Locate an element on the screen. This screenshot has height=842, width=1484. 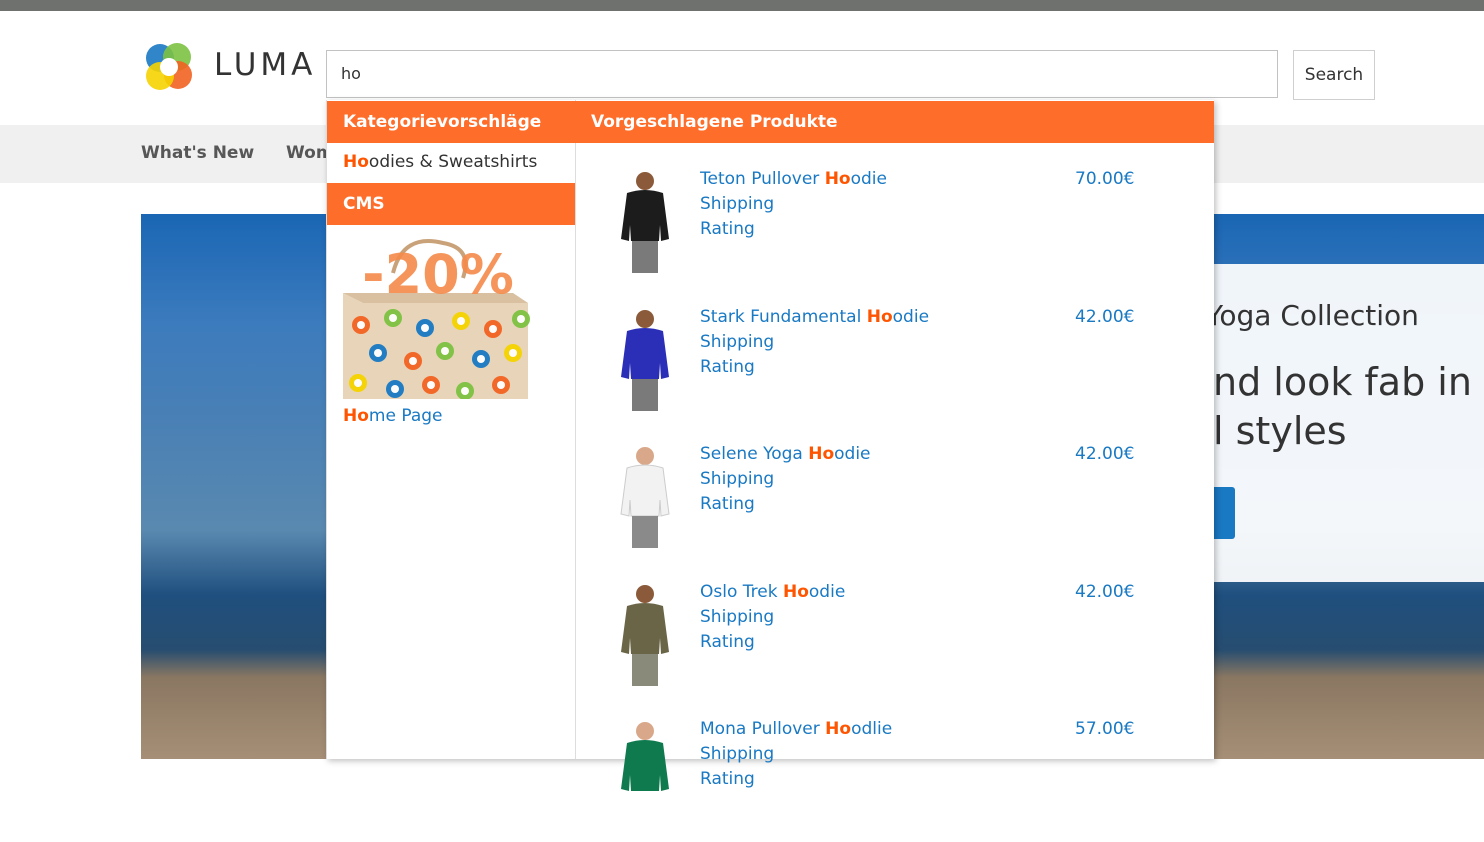
product-name-before: Oslo Trek is located at coordinates (741, 592).